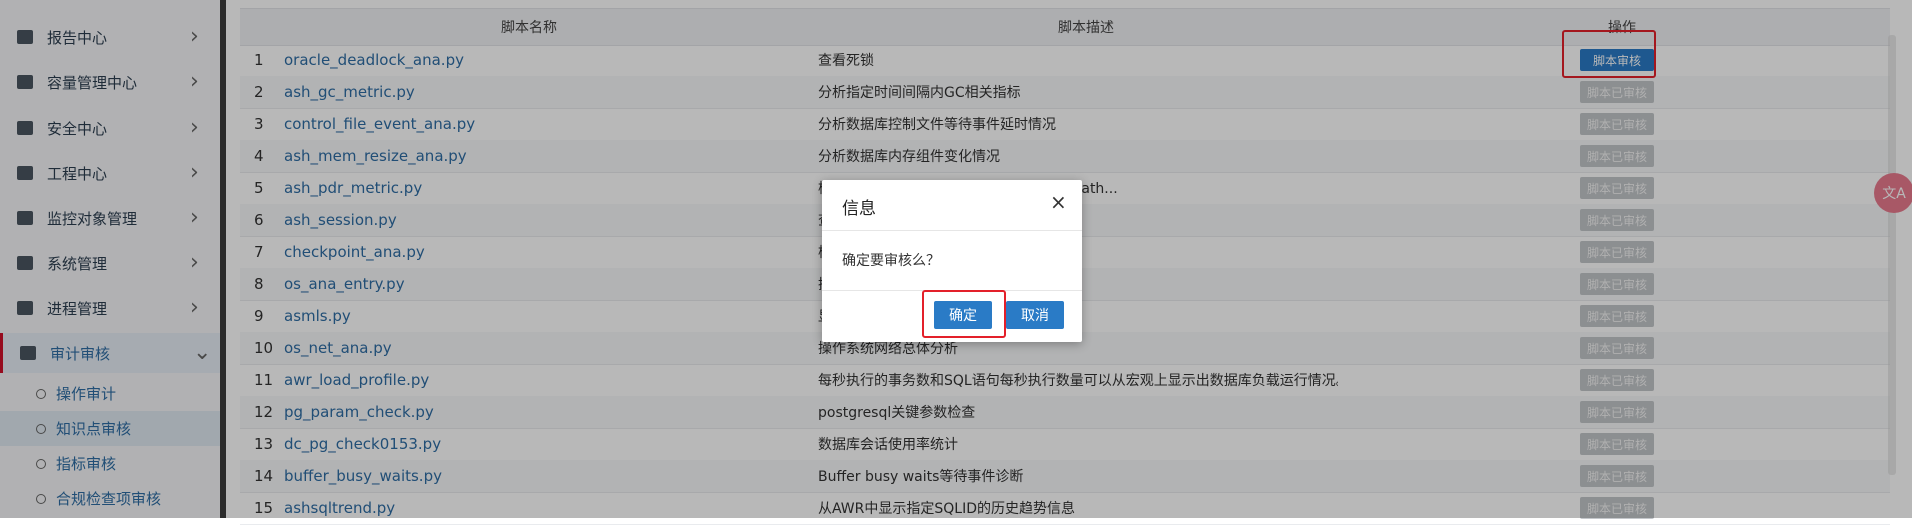 This screenshot has width=1912, height=525. What do you see at coordinates (952, 261) in the screenshot?
I see `confirm-dialog: 信息 × 确定要审核么？ 确定 取消` at bounding box center [952, 261].